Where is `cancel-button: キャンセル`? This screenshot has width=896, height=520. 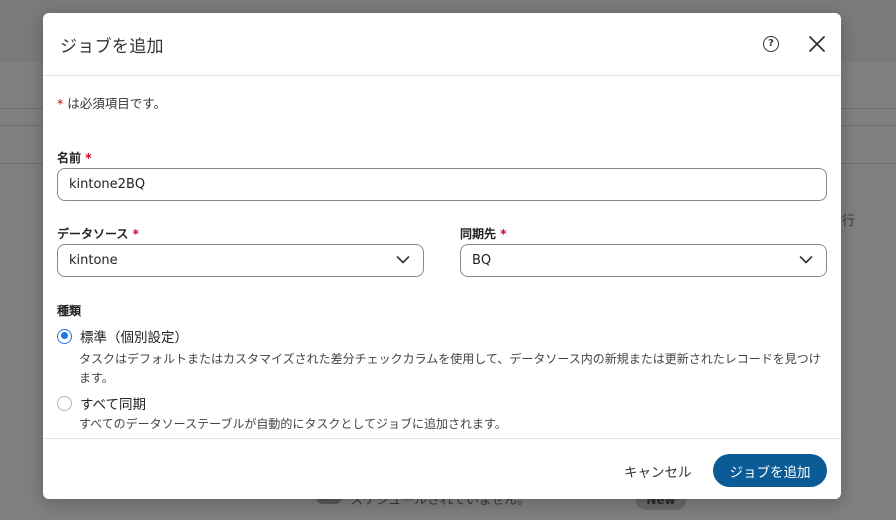 cancel-button: キャンセル is located at coordinates (658, 471).